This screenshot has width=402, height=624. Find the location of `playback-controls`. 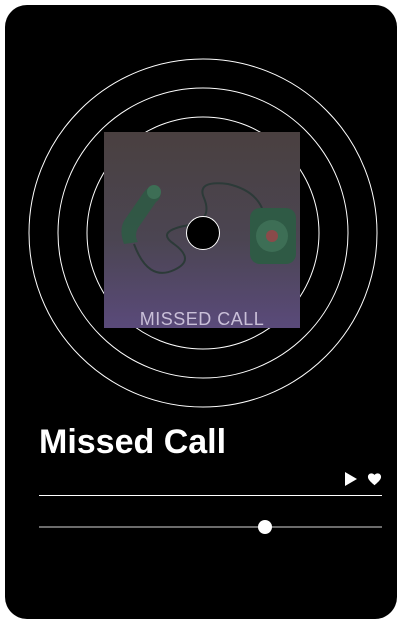

playback-controls is located at coordinates (362, 479).